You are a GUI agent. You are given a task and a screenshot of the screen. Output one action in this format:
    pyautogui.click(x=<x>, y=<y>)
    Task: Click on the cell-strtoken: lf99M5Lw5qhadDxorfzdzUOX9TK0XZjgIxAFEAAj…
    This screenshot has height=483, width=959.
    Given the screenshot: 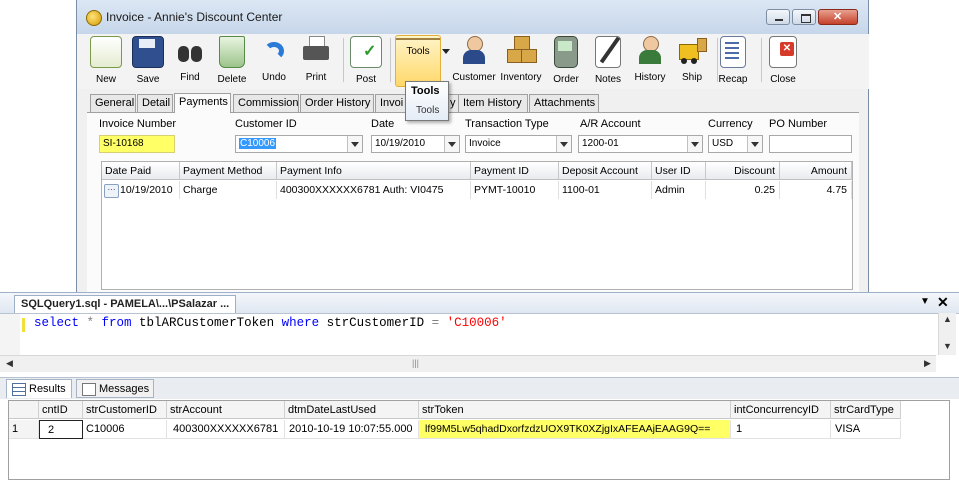 What is the action you would take?
    pyautogui.click(x=575, y=429)
    